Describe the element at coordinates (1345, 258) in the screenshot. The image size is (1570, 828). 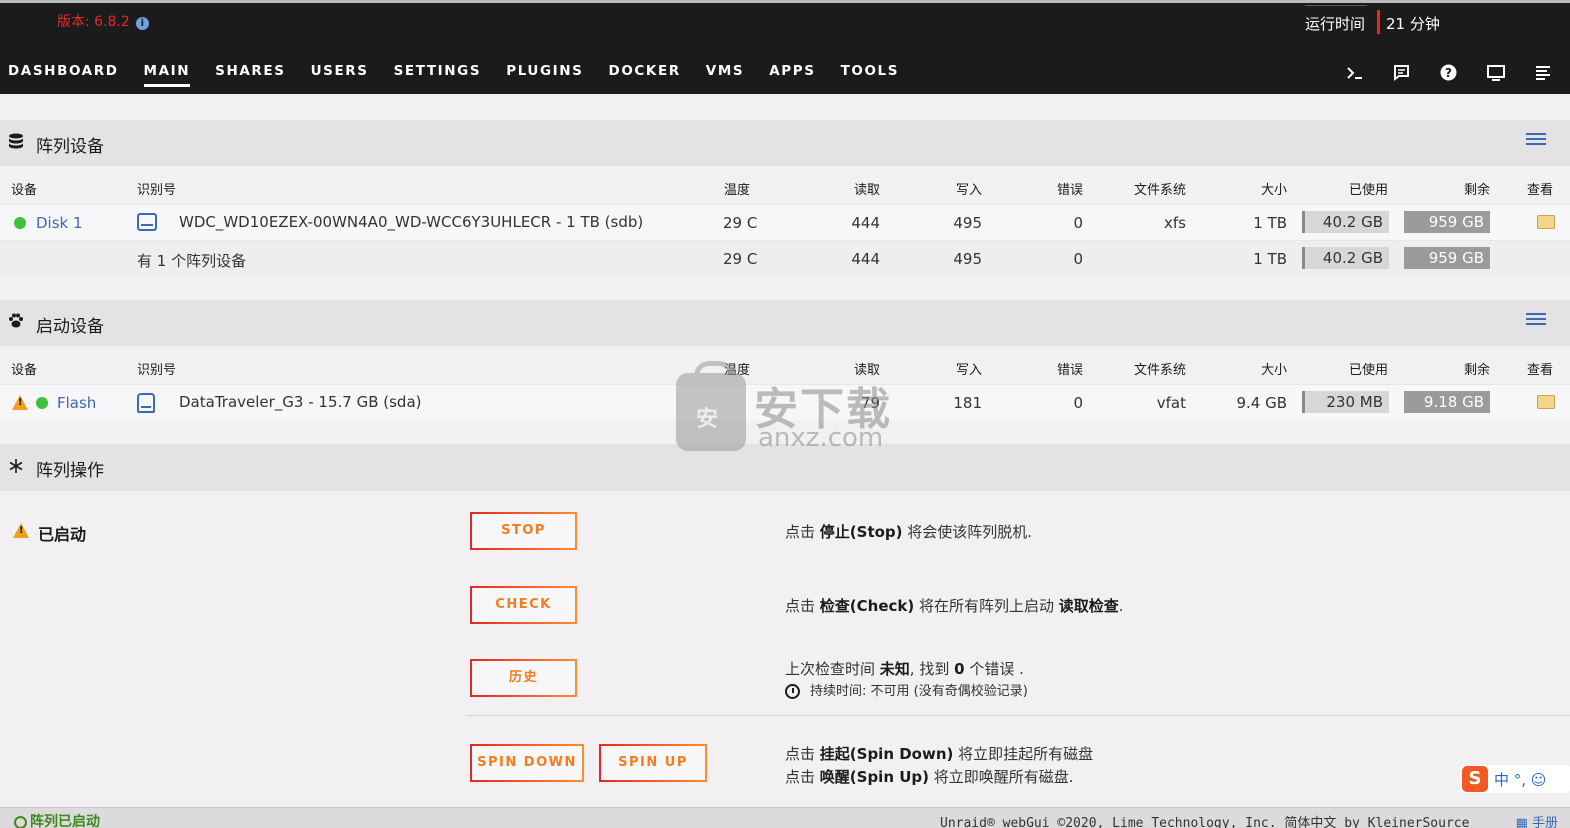
I see `summary-used-bar: 40.2 GB` at that location.